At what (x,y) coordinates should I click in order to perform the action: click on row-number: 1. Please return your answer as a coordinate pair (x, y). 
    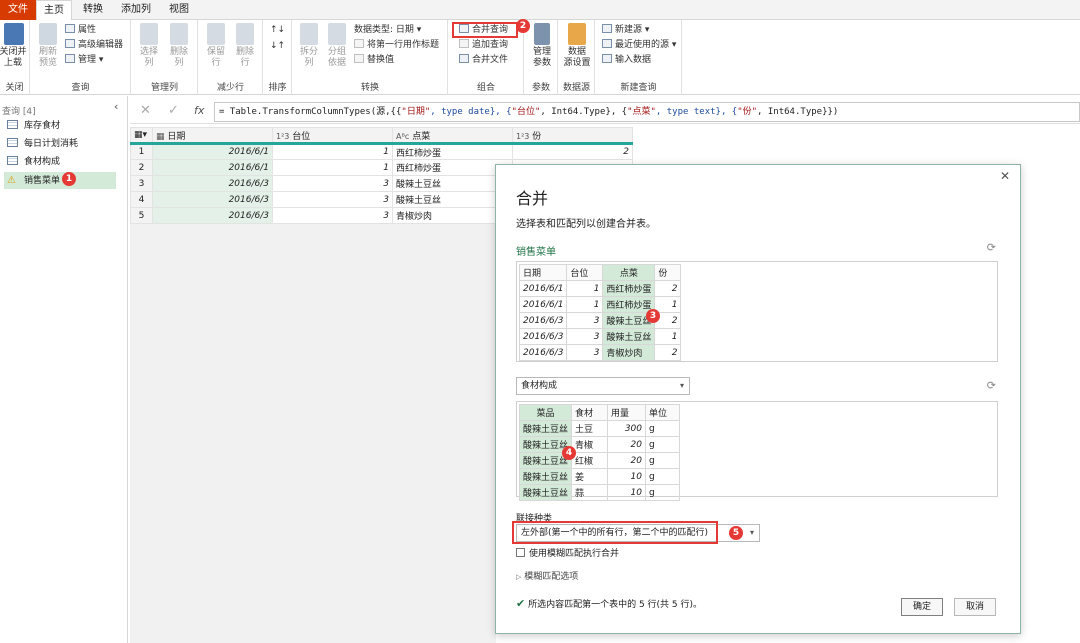
    Looking at the image, I should click on (141, 151).